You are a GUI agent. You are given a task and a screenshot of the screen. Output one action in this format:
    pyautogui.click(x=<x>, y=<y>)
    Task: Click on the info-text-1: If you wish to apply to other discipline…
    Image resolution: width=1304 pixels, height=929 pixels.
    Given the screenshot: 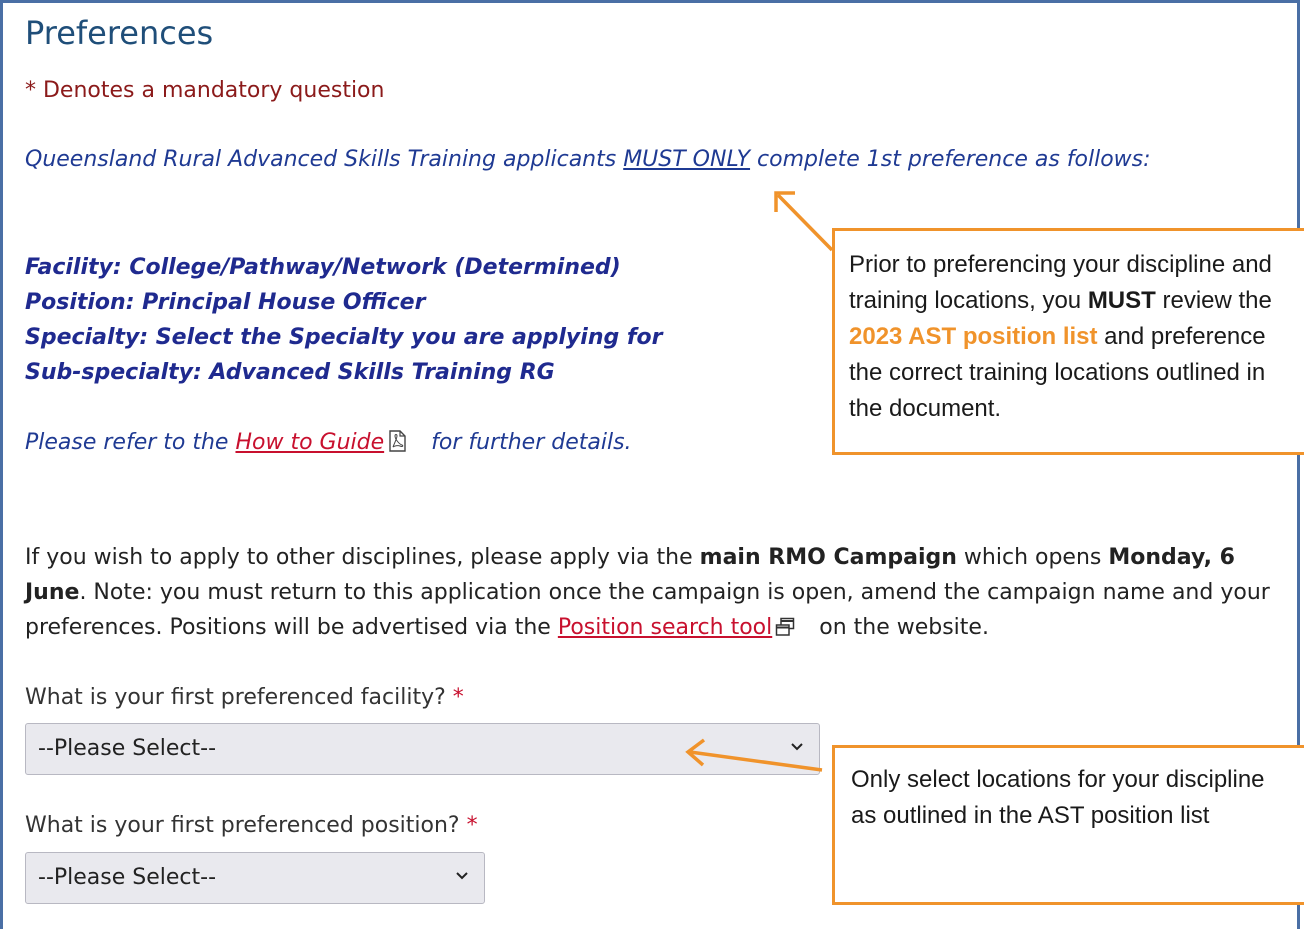 What is the action you would take?
    pyautogui.click(x=362, y=557)
    